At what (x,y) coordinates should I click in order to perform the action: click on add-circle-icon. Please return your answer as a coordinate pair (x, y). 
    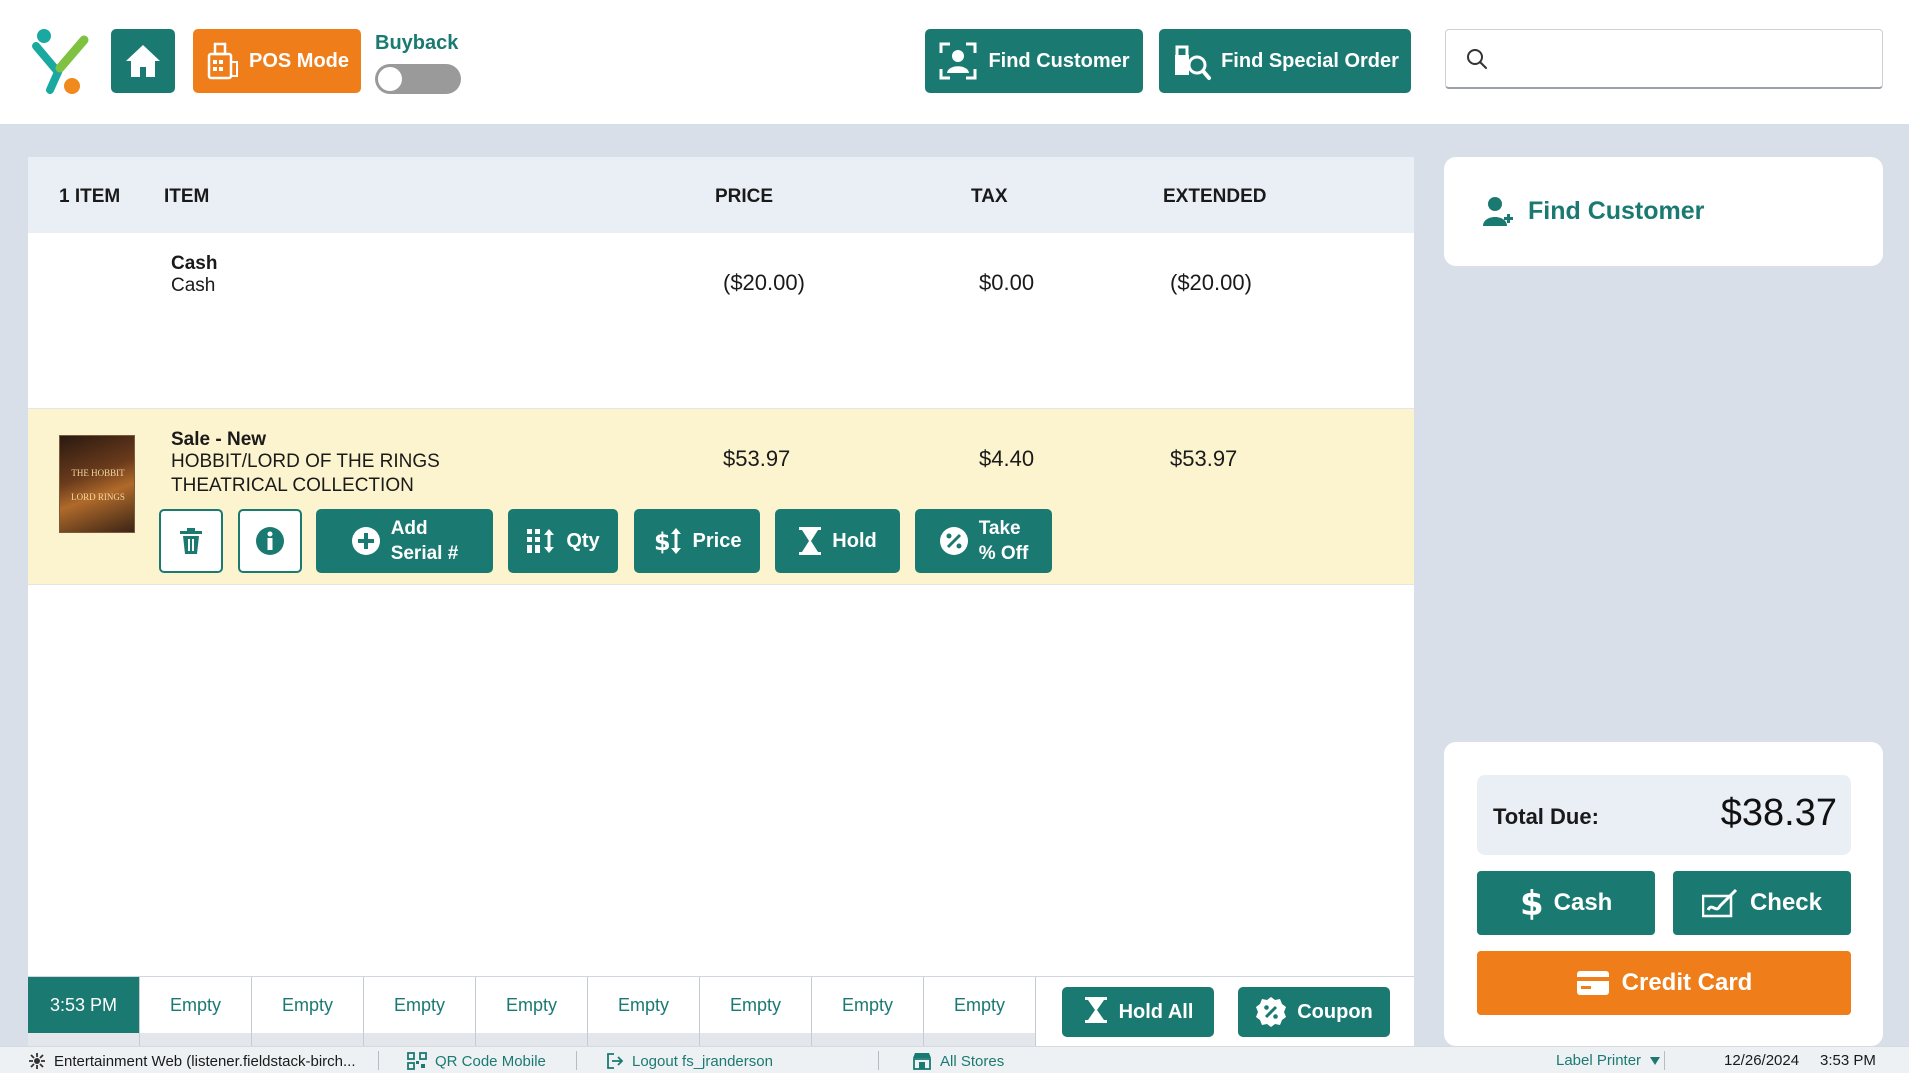
    Looking at the image, I should click on (365, 541).